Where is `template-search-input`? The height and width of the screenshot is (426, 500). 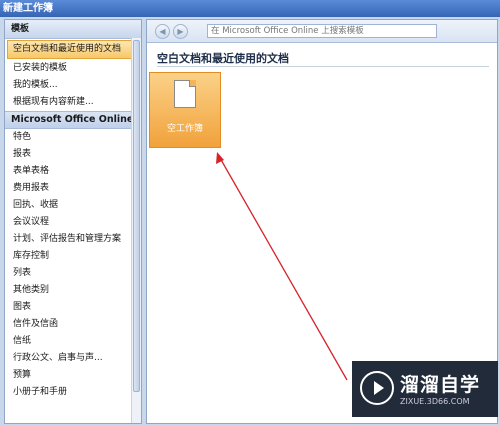 template-search-input is located at coordinates (322, 31).